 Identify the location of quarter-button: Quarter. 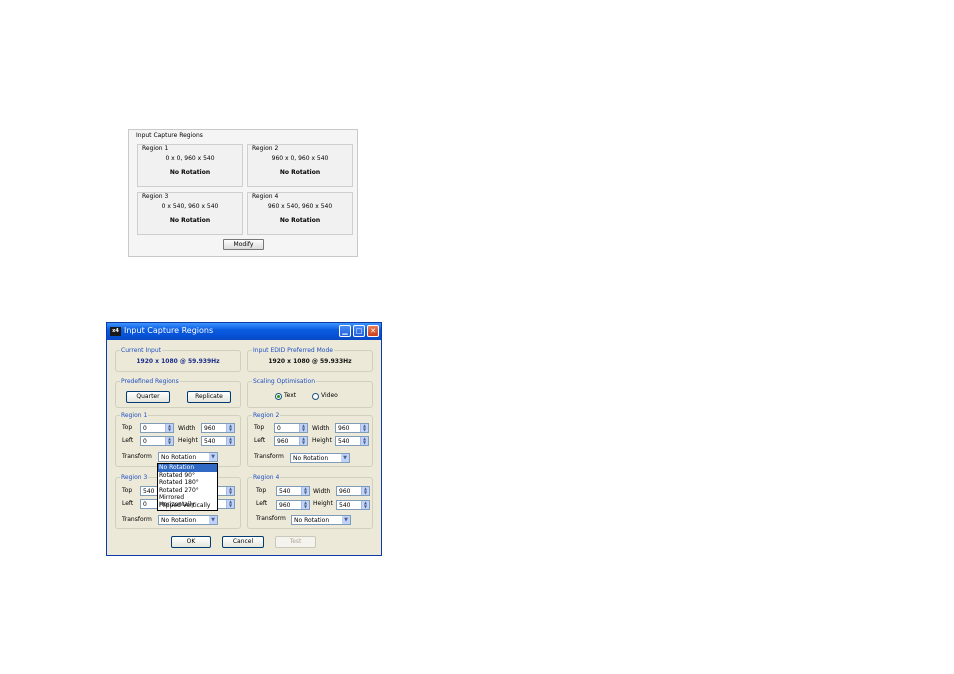
(148, 397).